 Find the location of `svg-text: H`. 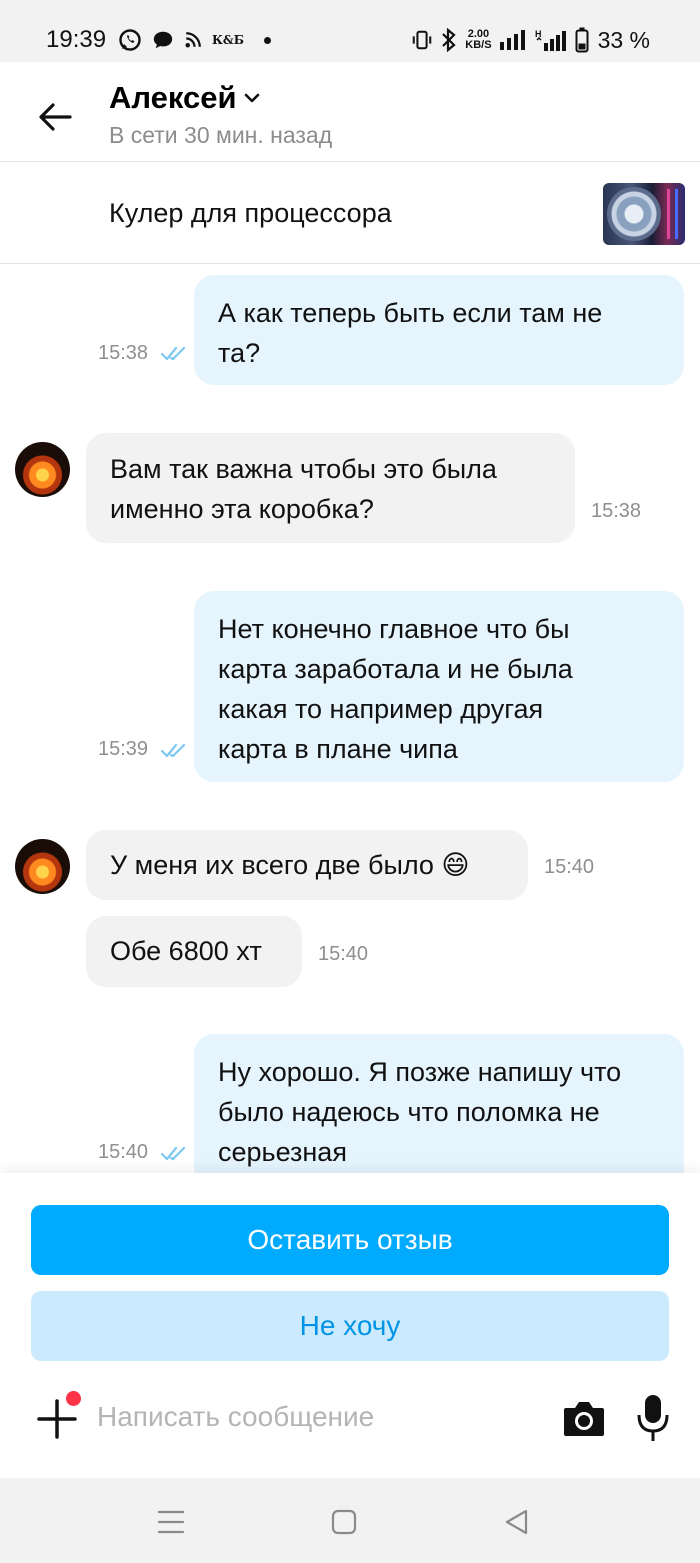

svg-text: H is located at coordinates (538, 34).